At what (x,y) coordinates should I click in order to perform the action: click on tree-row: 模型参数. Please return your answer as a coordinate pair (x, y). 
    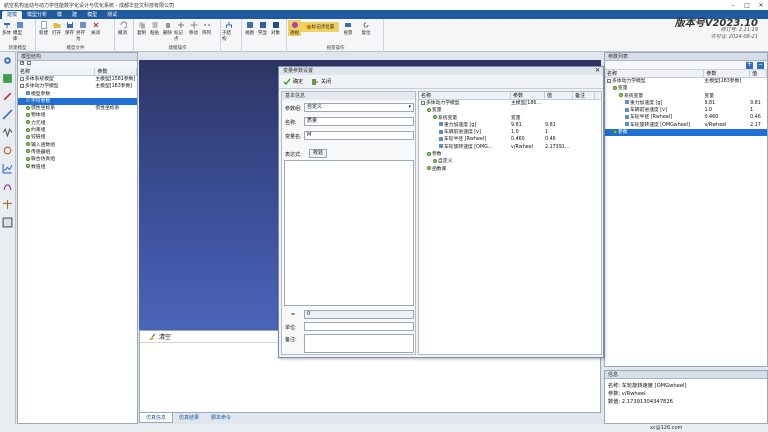
    Looking at the image, I should click on (77, 94).